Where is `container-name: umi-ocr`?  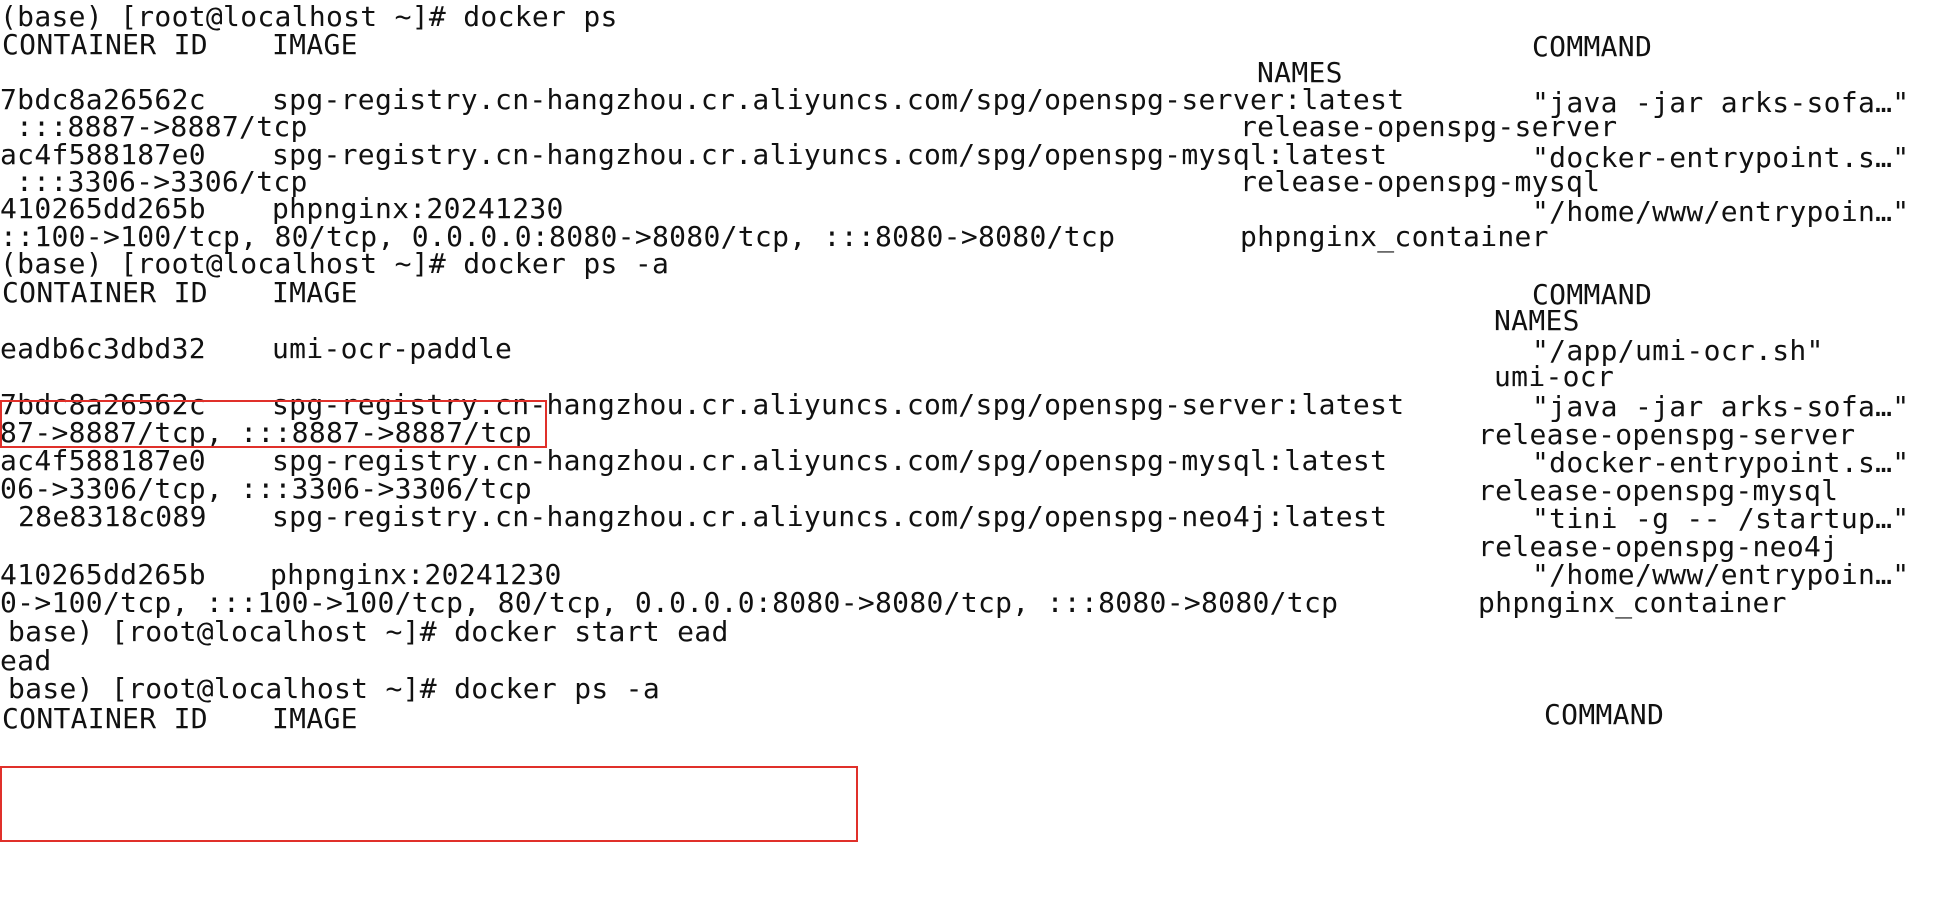
container-name: umi-ocr is located at coordinates (1554, 376).